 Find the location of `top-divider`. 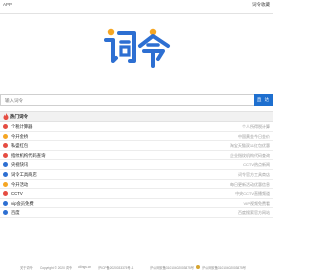

top-divider is located at coordinates (136, 13).